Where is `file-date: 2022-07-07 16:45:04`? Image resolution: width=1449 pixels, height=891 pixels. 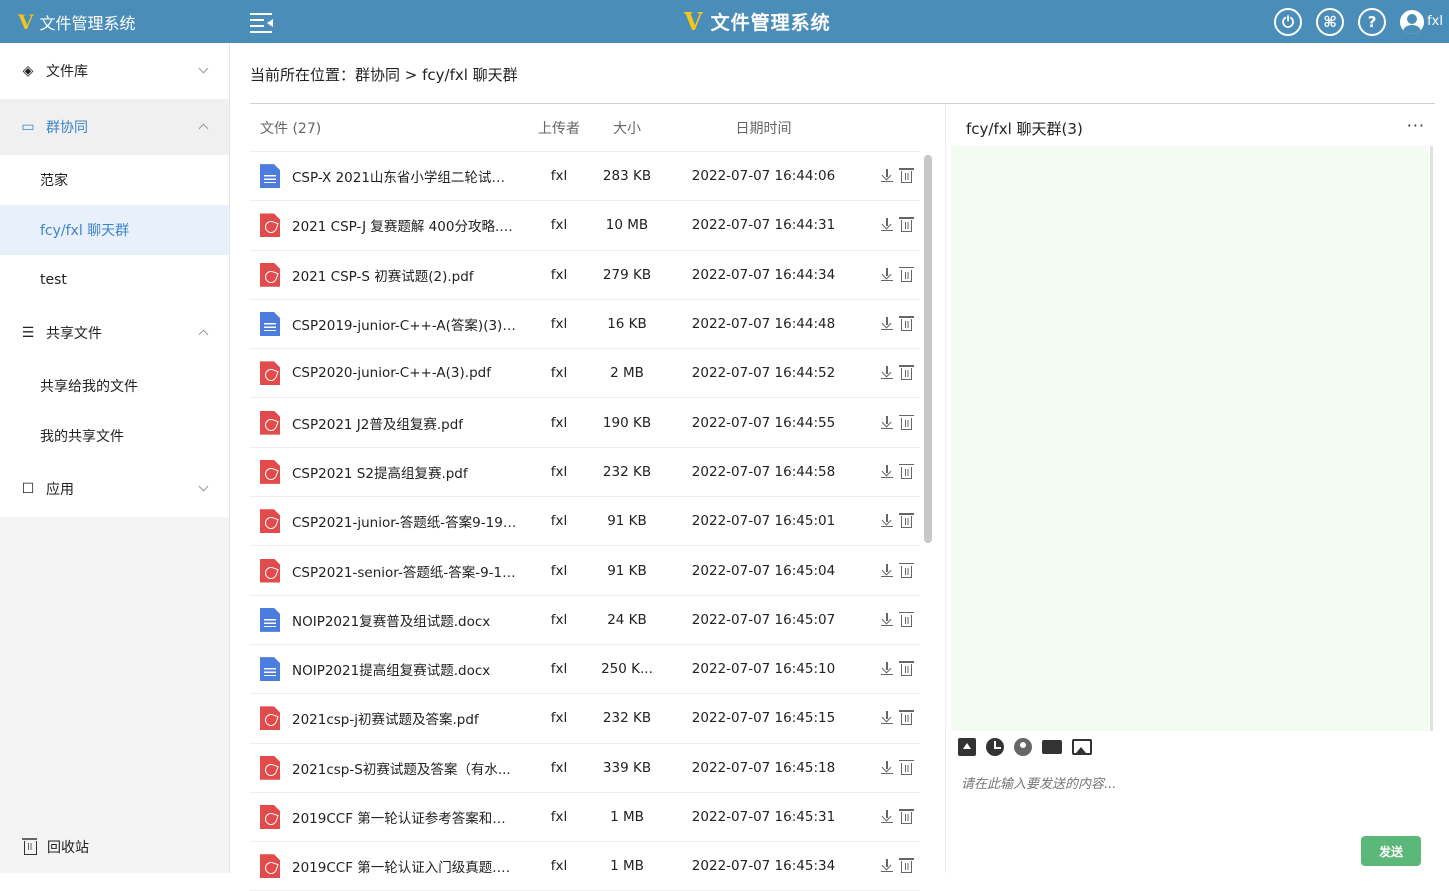
file-date: 2022-07-07 16:45:04 is located at coordinates (763, 570).